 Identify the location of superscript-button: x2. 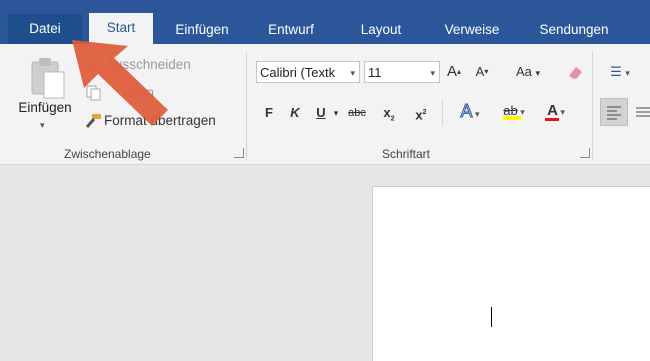
(421, 113).